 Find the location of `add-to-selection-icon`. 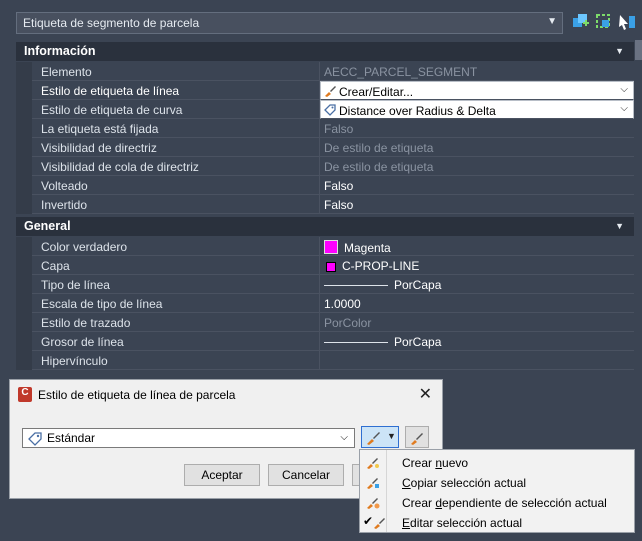

add-to-selection-icon is located at coordinates (581, 22).